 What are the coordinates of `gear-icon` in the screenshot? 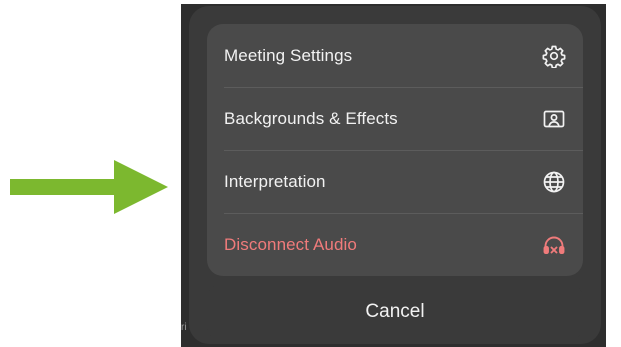 It's located at (554, 56).